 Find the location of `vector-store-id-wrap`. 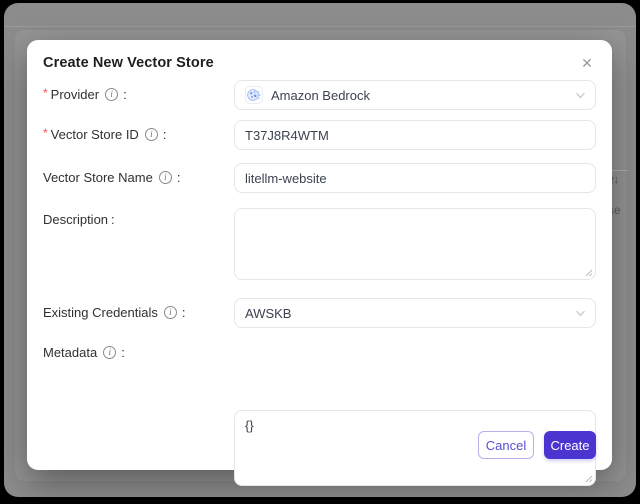

vector-store-id-wrap is located at coordinates (415, 135).